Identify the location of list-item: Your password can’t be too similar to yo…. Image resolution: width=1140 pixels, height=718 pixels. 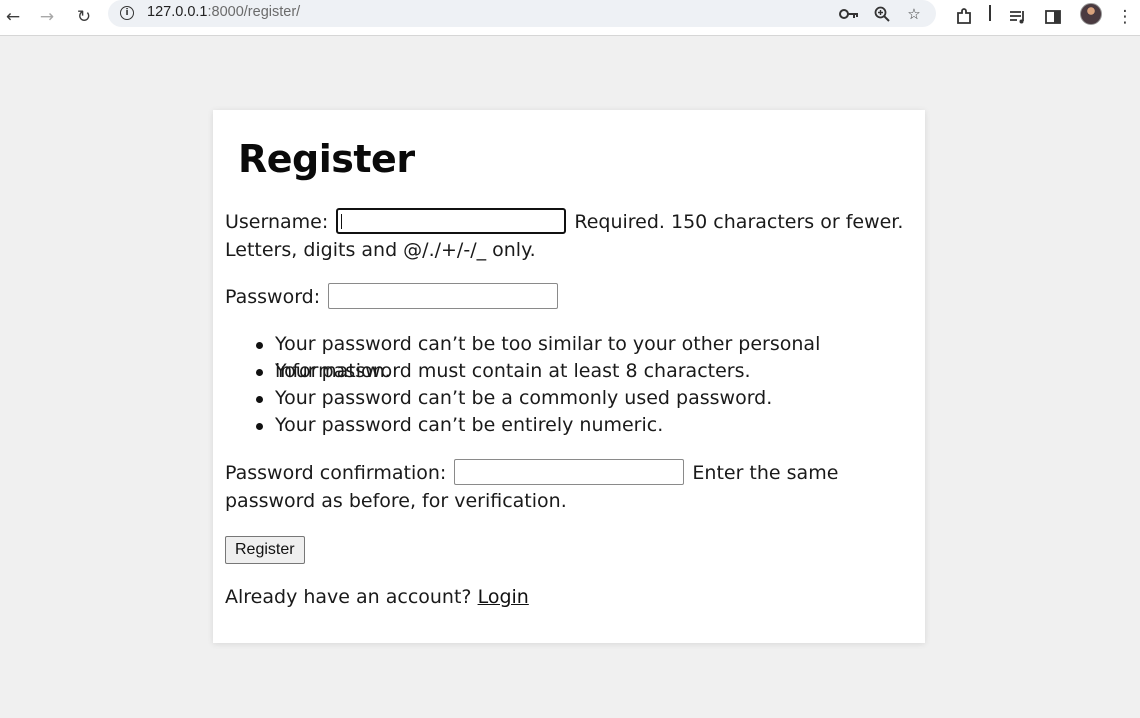
(591, 356).